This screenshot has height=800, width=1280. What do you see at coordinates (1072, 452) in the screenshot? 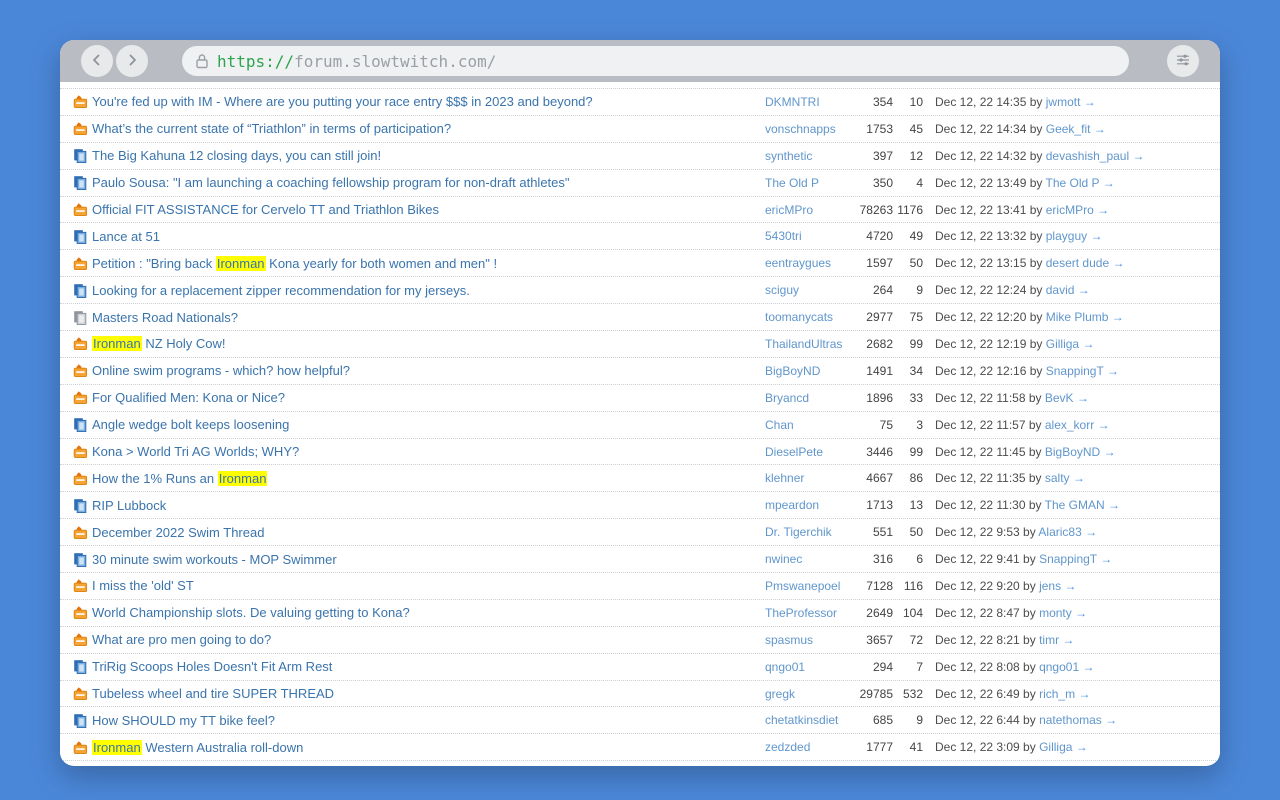
I see `lastpost-user-link: BigBoyND` at bounding box center [1072, 452].